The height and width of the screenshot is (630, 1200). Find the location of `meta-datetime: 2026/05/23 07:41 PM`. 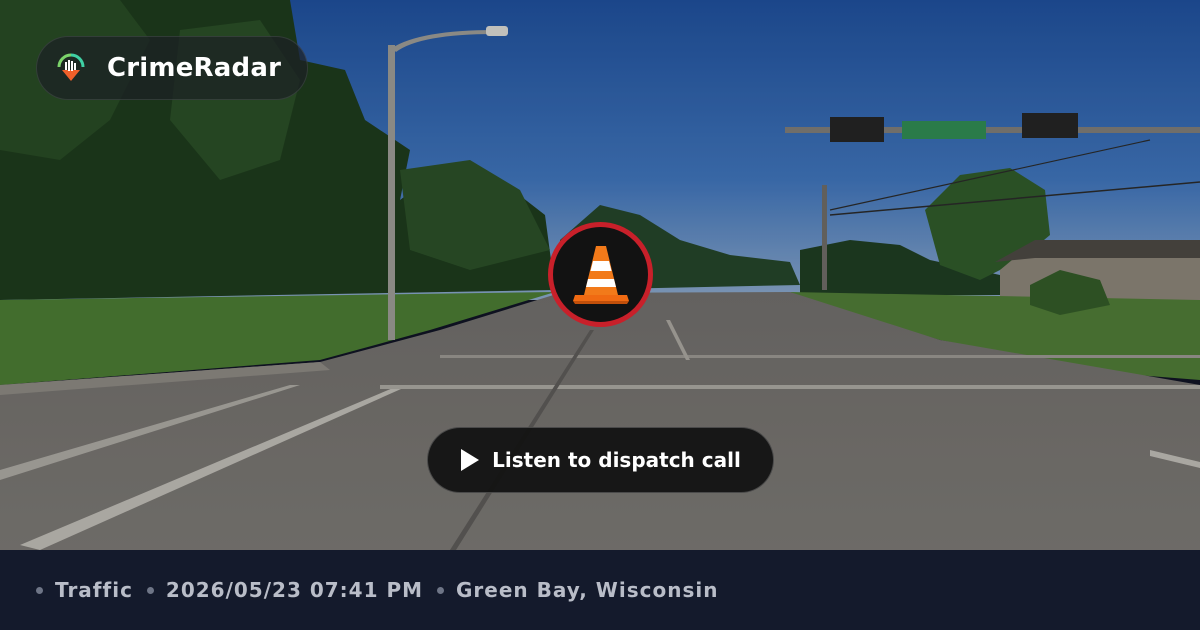

meta-datetime: 2026/05/23 07:41 PM is located at coordinates (285, 590).